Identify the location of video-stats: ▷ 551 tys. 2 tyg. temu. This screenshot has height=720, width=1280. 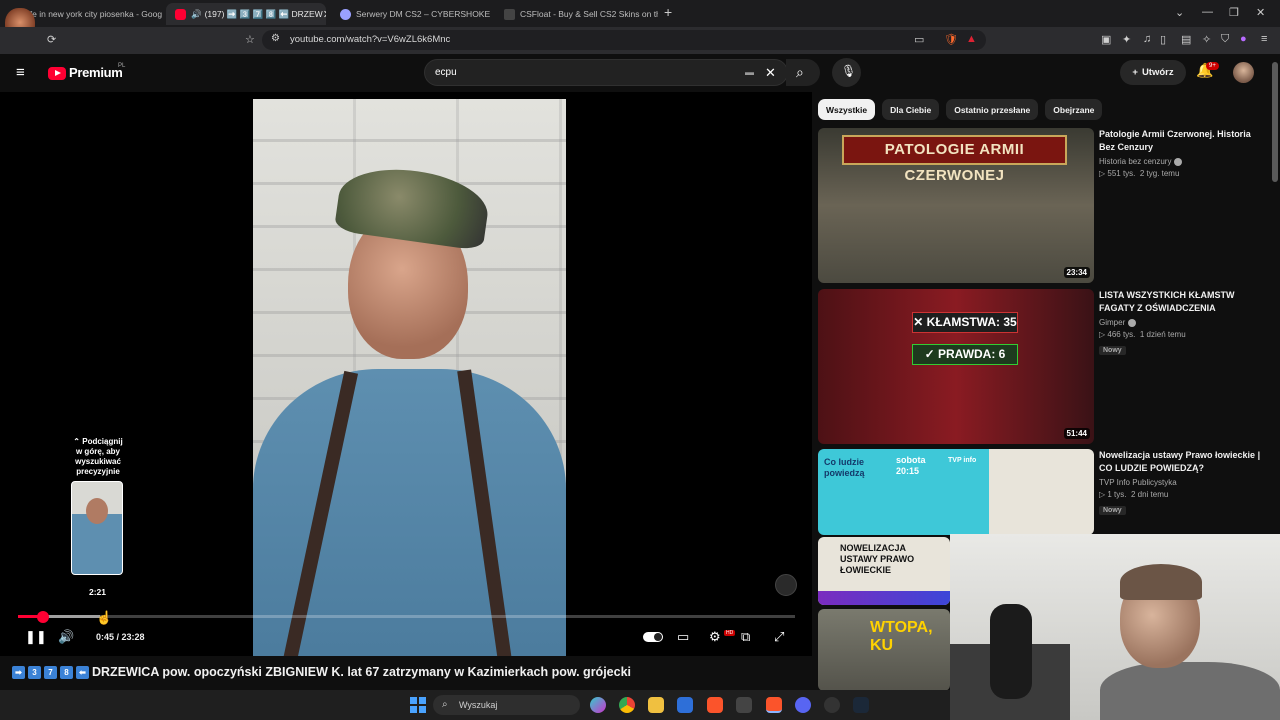
(1184, 173).